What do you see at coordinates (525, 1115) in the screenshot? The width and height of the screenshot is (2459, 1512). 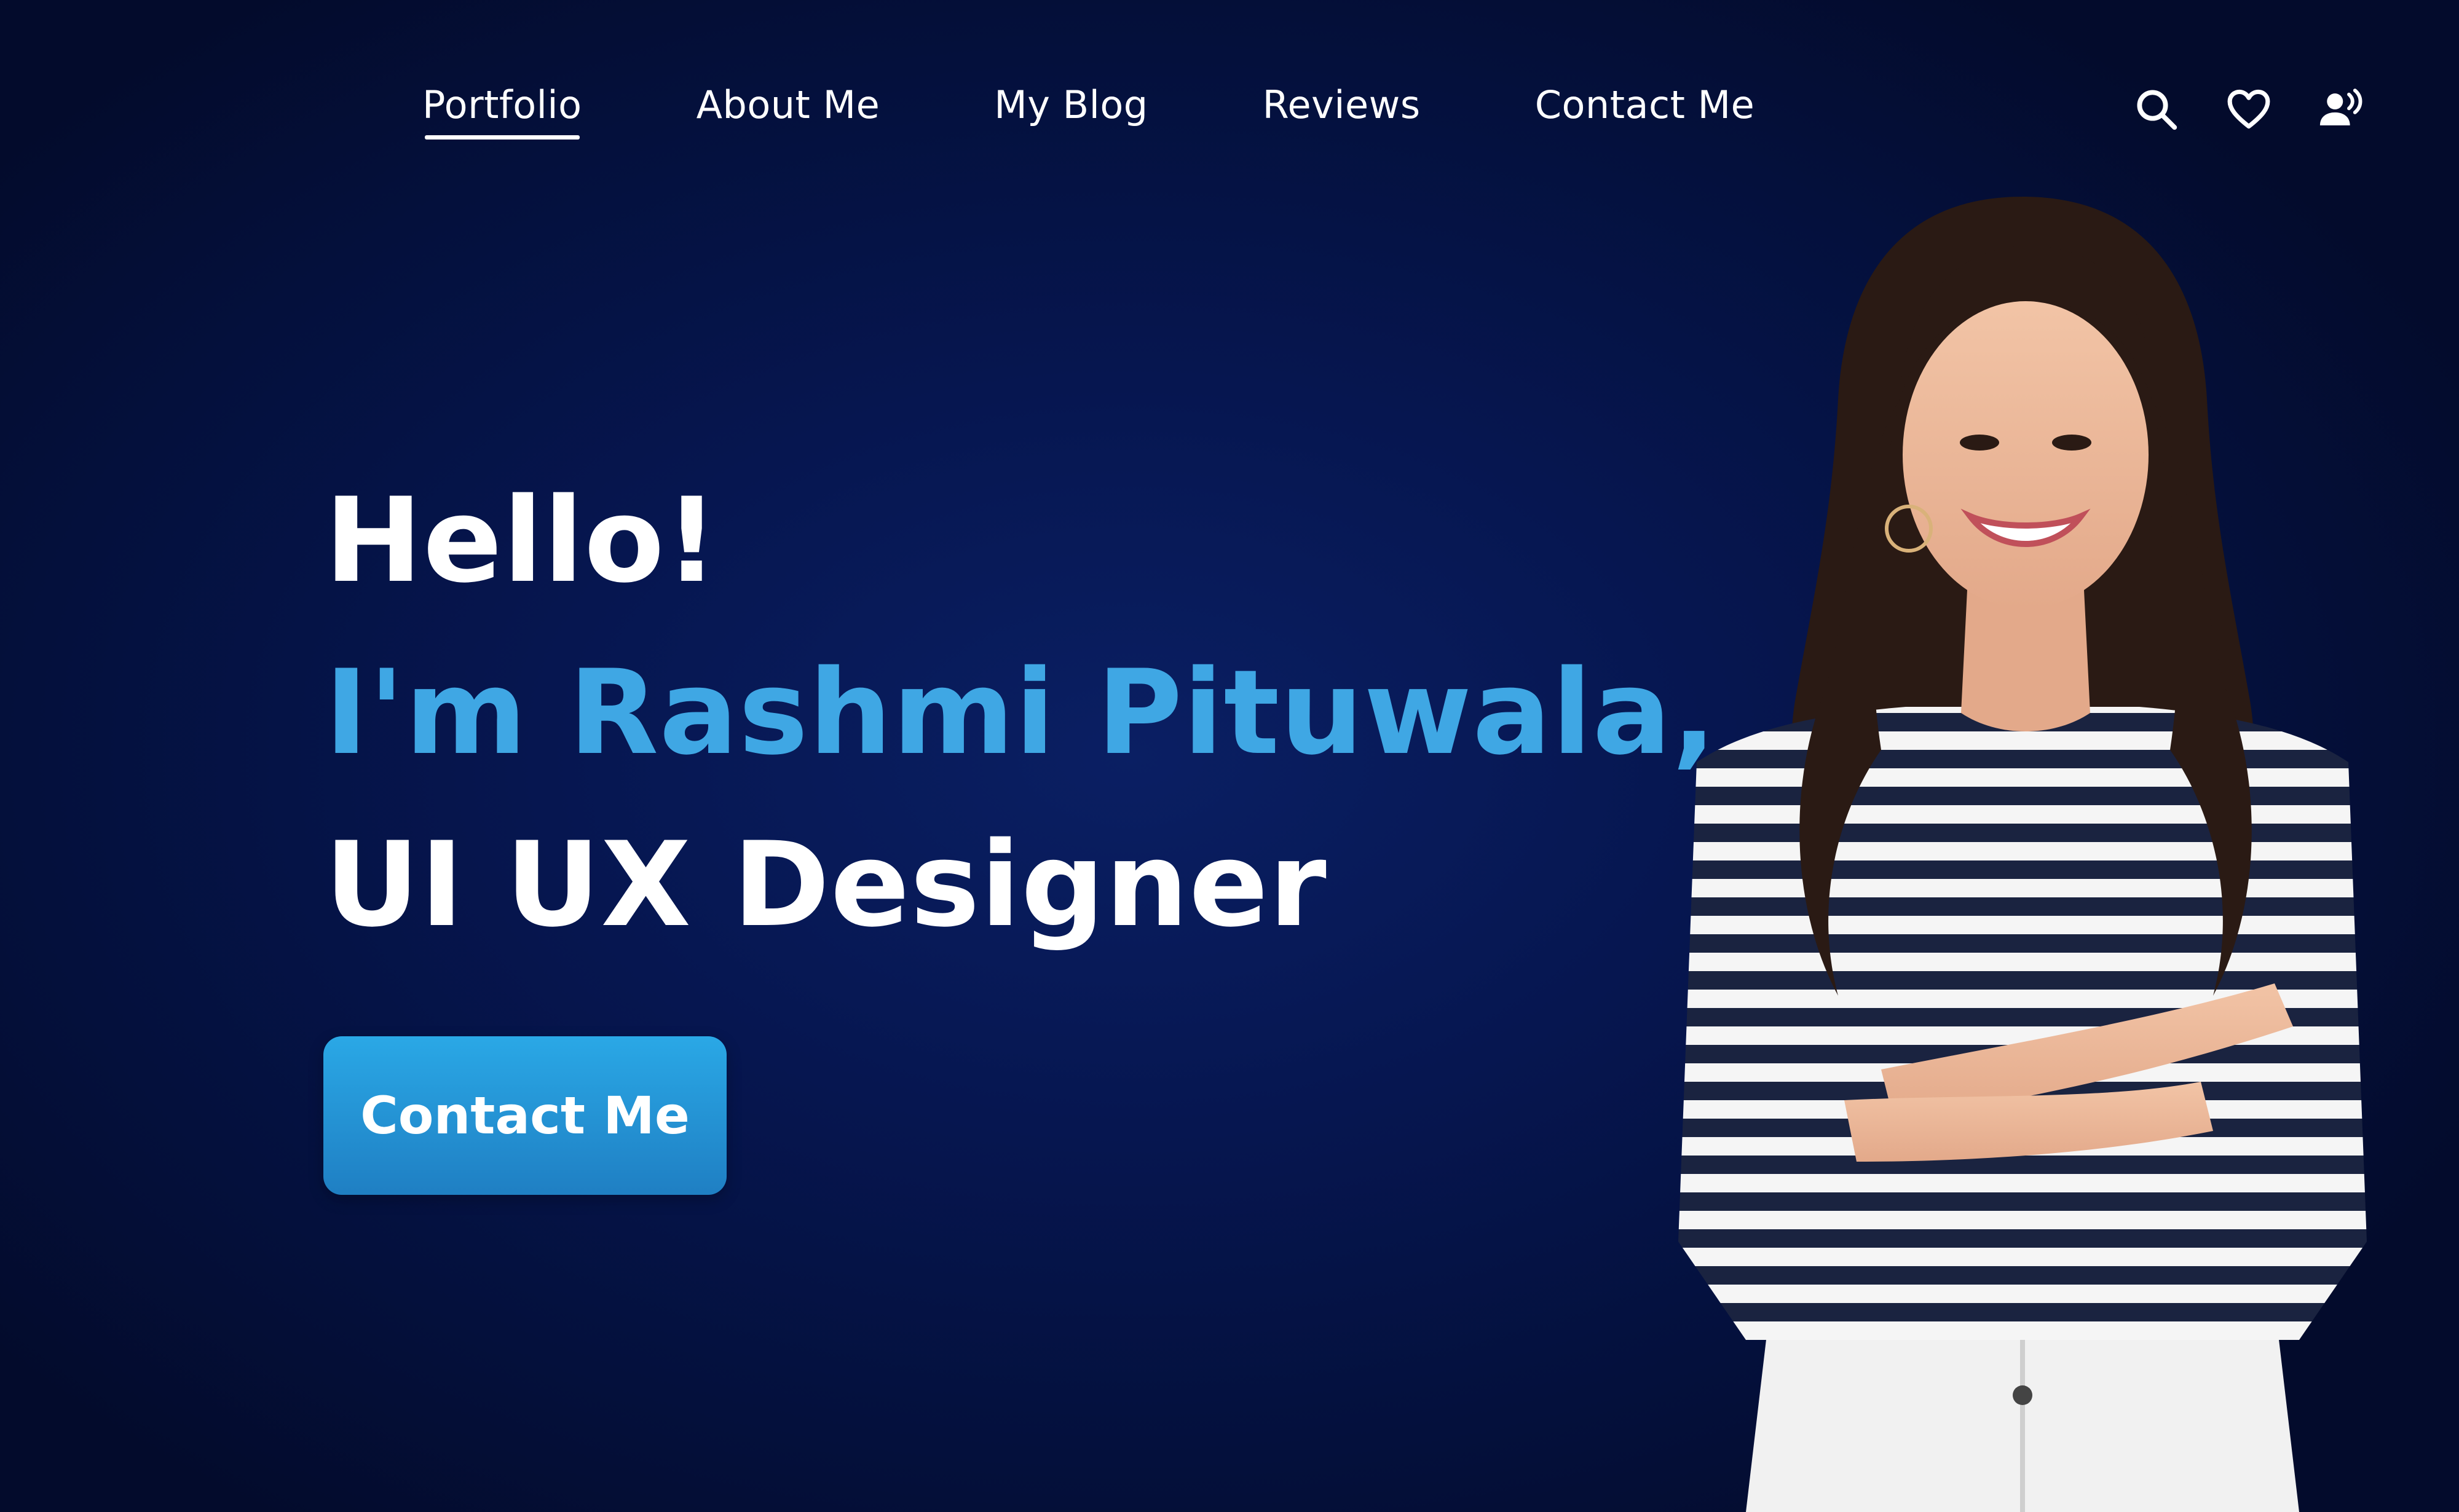 I see `contact-me-button: Contact Me` at bounding box center [525, 1115].